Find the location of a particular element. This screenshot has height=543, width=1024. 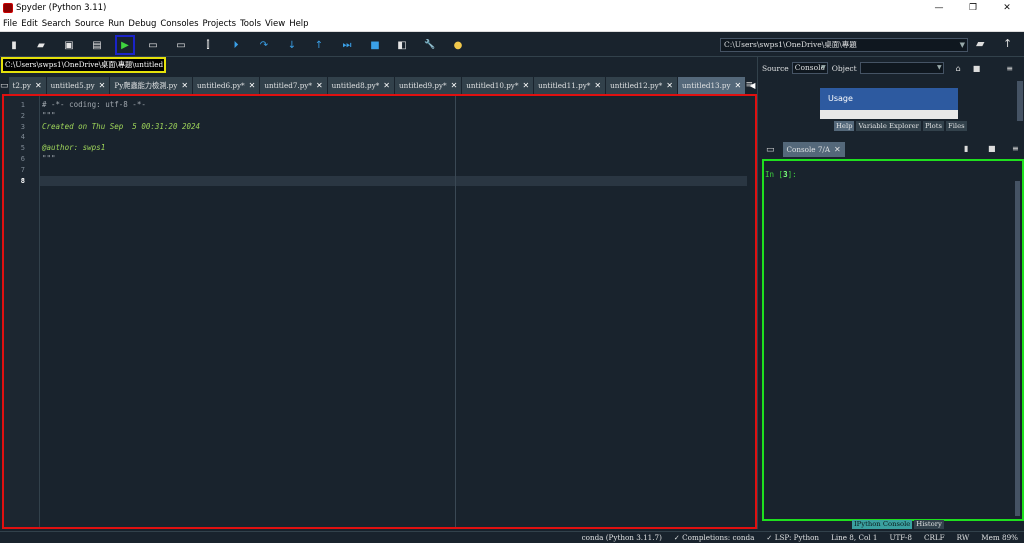

minimize-icon: — is located at coordinates (939, 8).